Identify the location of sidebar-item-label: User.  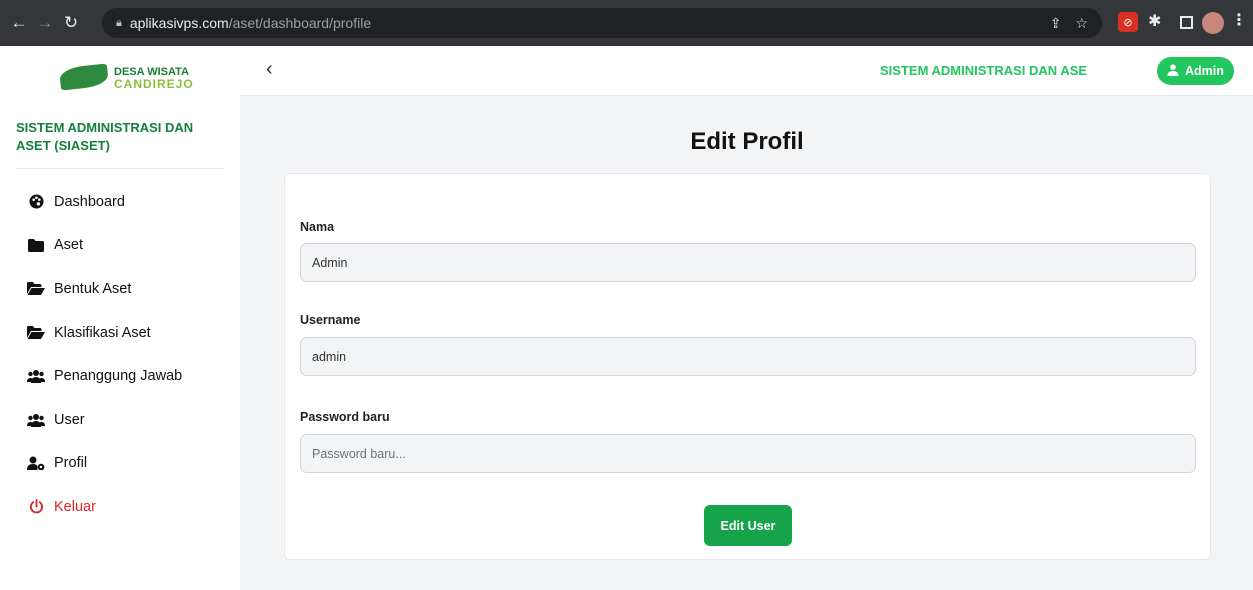
(69, 419).